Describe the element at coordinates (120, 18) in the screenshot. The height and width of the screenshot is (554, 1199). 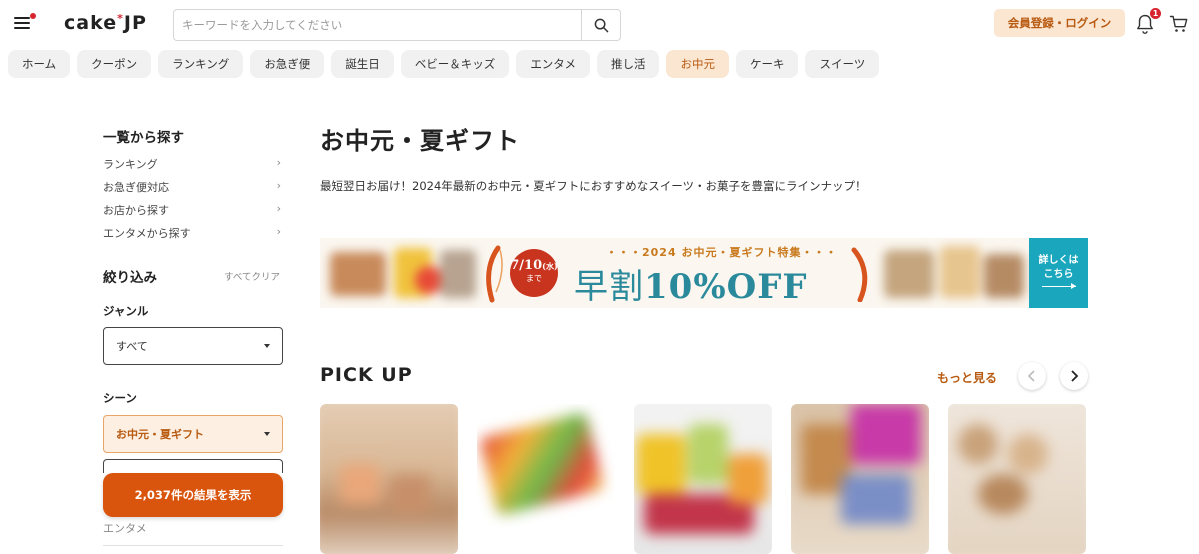
I see `logo-star: *` at that location.